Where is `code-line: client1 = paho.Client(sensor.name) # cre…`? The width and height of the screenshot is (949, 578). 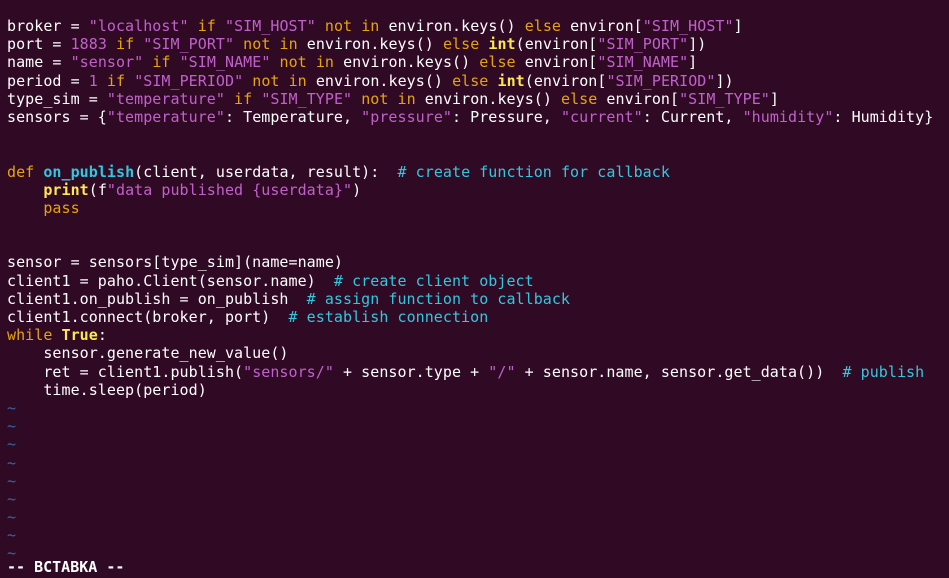 code-line: client1 = paho.Client(sensor.name) # cre… is located at coordinates (478, 281).